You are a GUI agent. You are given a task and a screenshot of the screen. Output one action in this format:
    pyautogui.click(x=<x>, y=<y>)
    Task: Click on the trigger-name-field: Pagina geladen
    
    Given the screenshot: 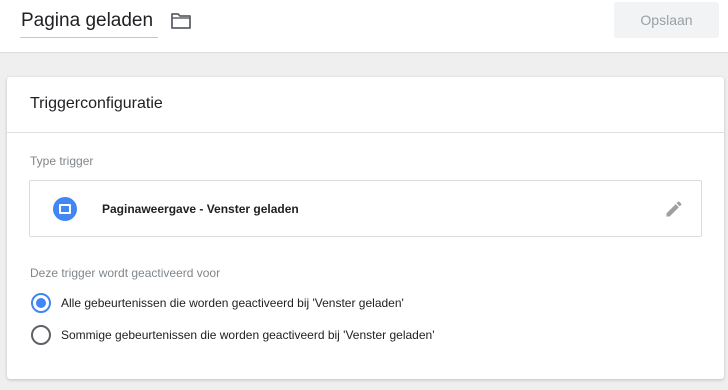 What is the action you would take?
    pyautogui.click(x=89, y=22)
    